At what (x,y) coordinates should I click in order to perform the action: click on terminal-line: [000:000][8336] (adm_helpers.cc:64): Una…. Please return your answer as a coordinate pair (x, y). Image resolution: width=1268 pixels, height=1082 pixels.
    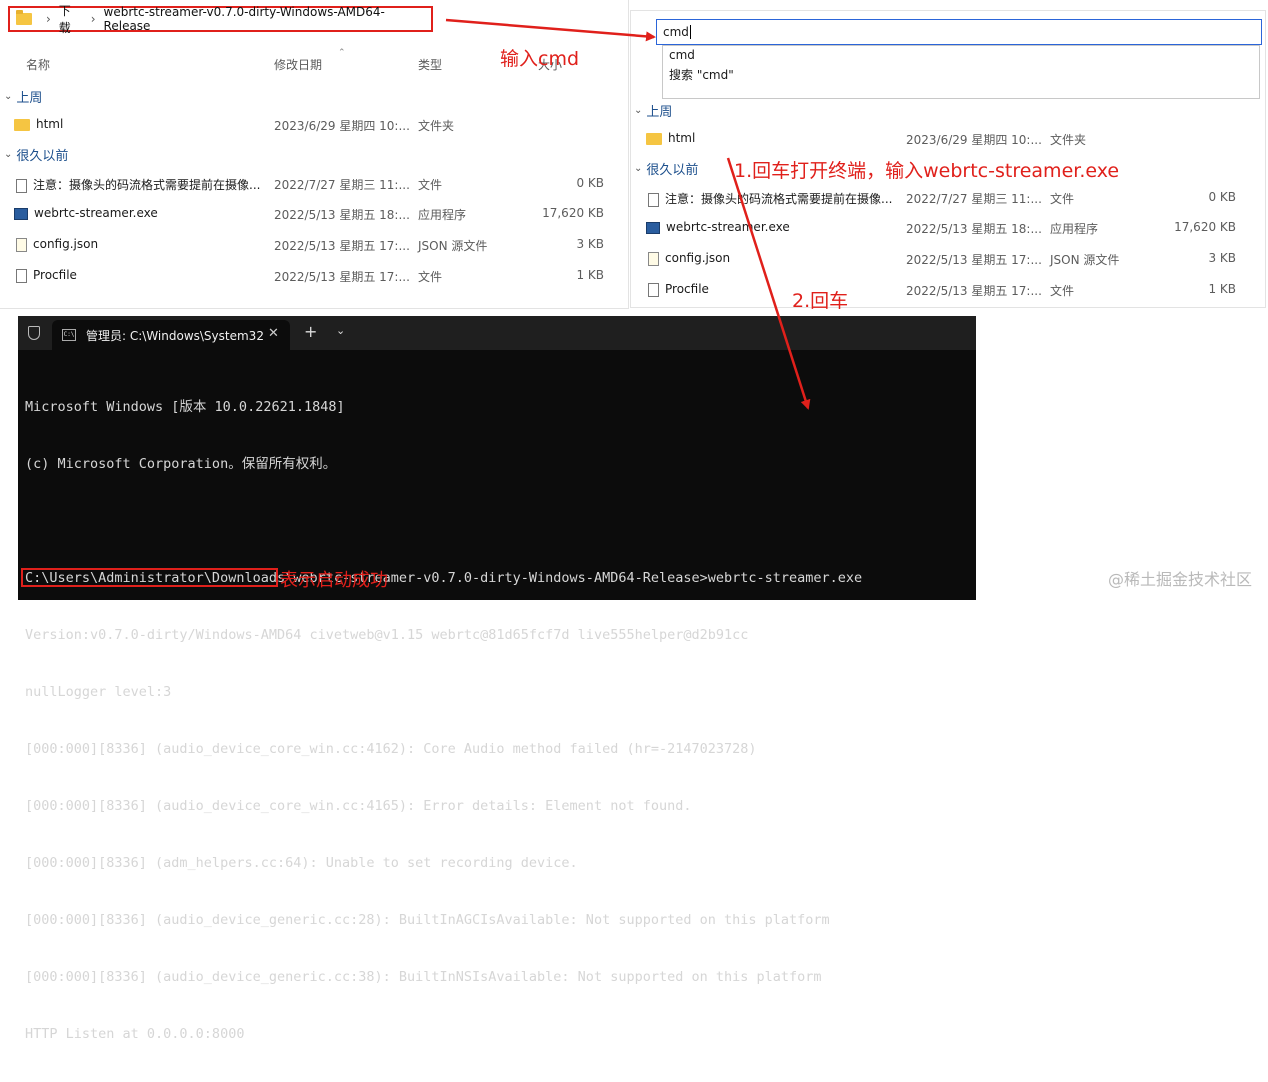
    Looking at the image, I should click on (301, 863).